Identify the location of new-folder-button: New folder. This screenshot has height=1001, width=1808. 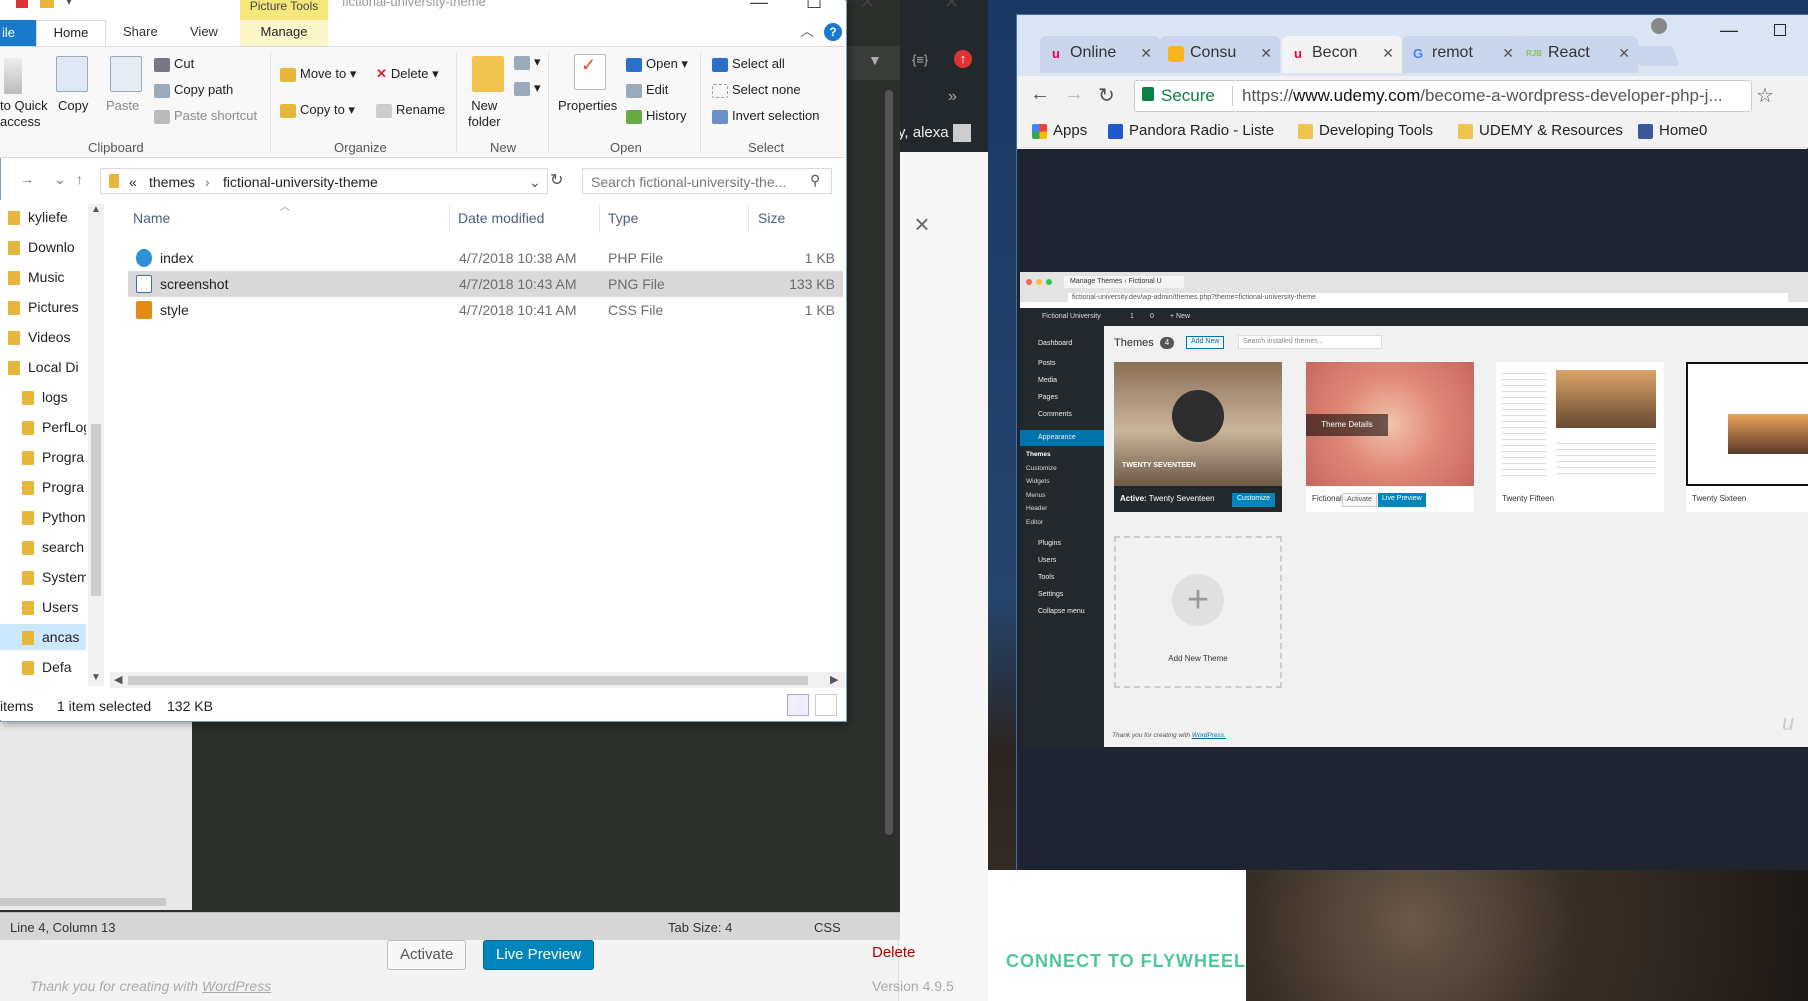
(484, 114).